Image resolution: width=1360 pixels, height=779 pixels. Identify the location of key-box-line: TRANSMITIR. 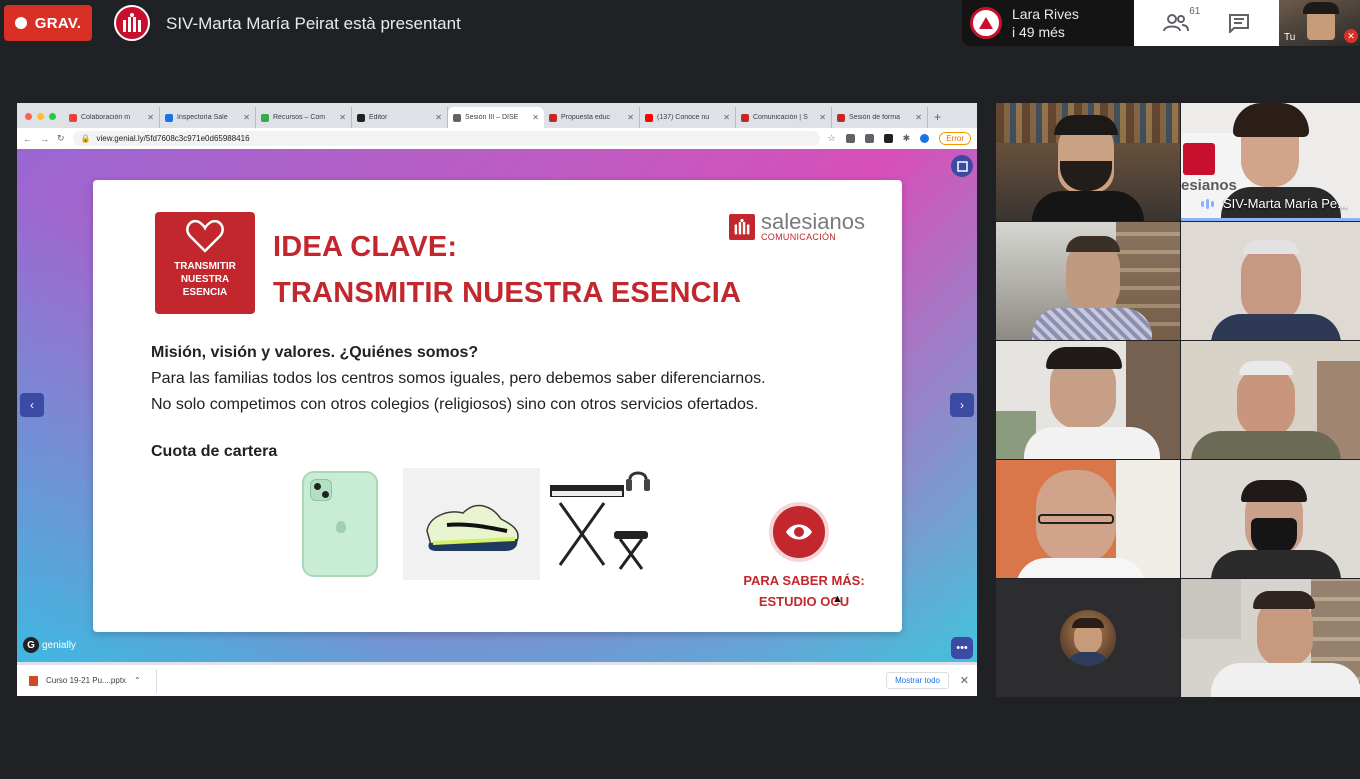
(205, 266).